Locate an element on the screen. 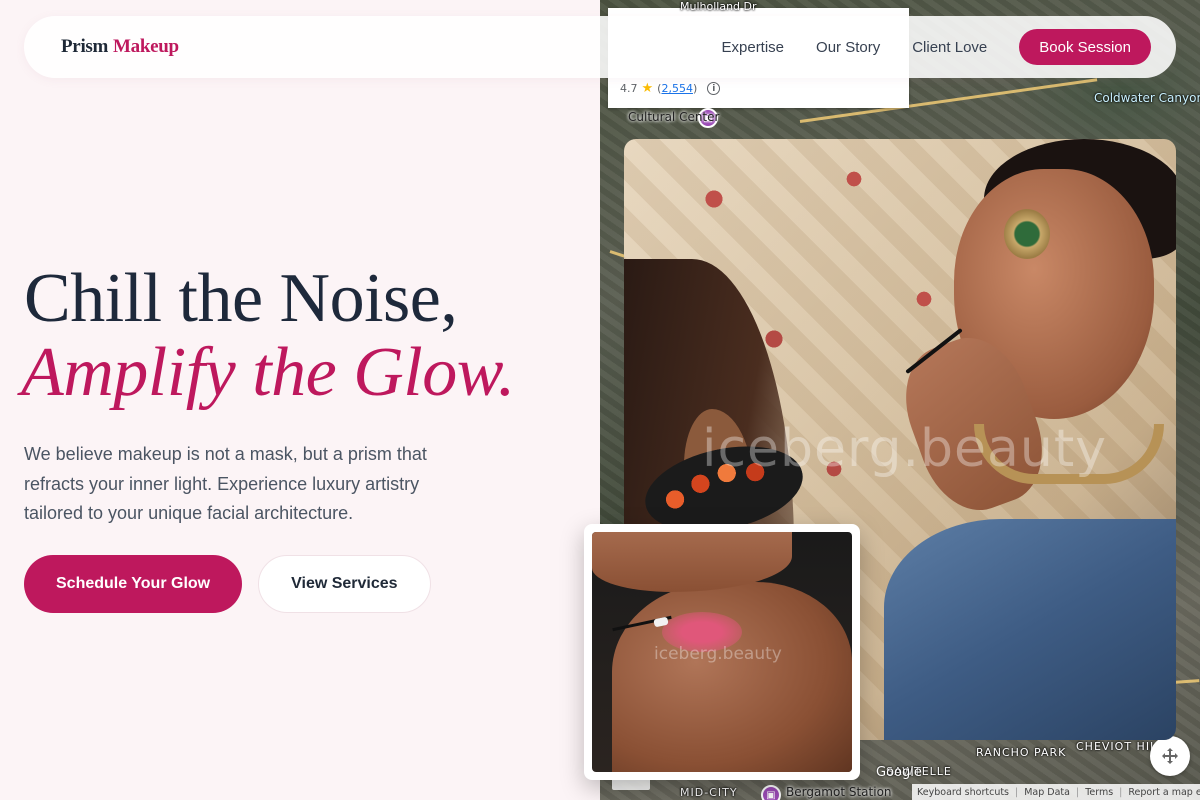 The height and width of the screenshot is (800, 1200). map-label-rancho-park: RANCHO PARK is located at coordinates (1021, 752).